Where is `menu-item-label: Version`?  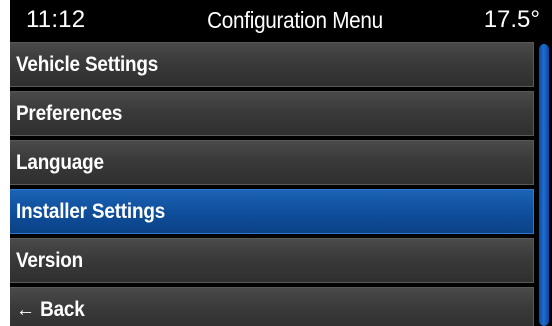
menu-item-label: Version is located at coordinates (50, 260).